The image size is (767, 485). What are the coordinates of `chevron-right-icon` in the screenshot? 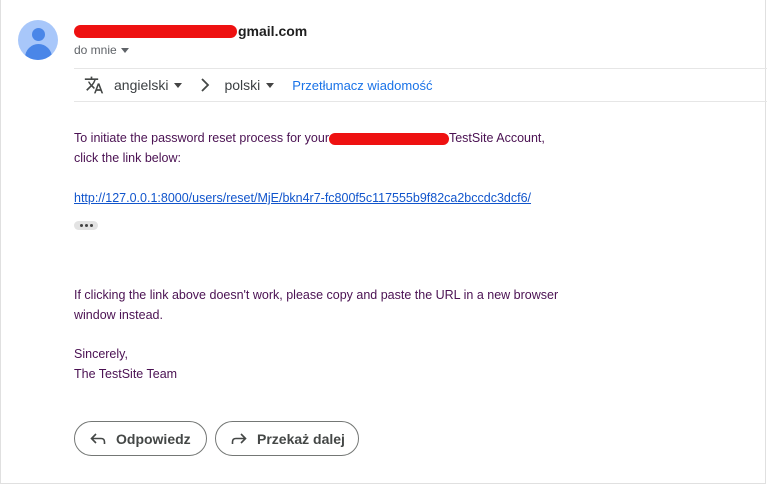 It's located at (205, 85).